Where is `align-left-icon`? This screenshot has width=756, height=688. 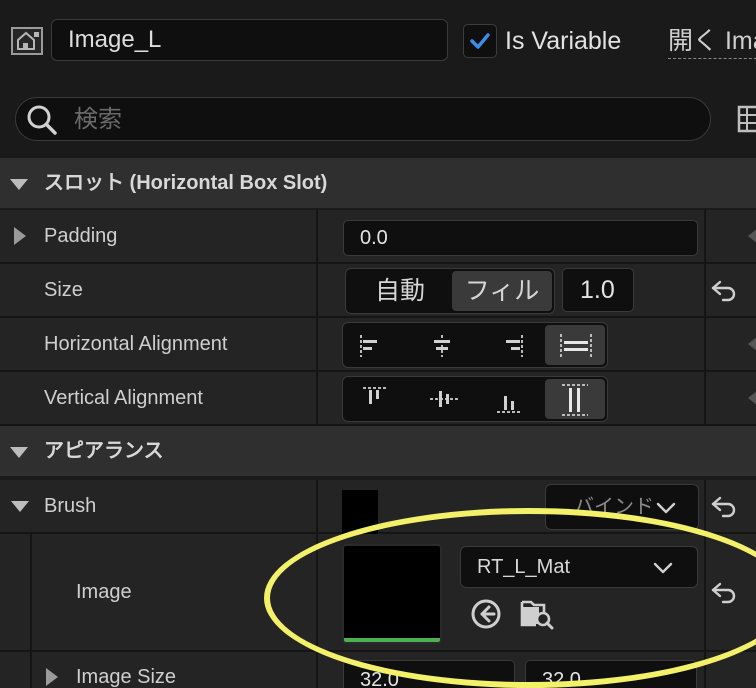
align-left-icon is located at coordinates (371, 346).